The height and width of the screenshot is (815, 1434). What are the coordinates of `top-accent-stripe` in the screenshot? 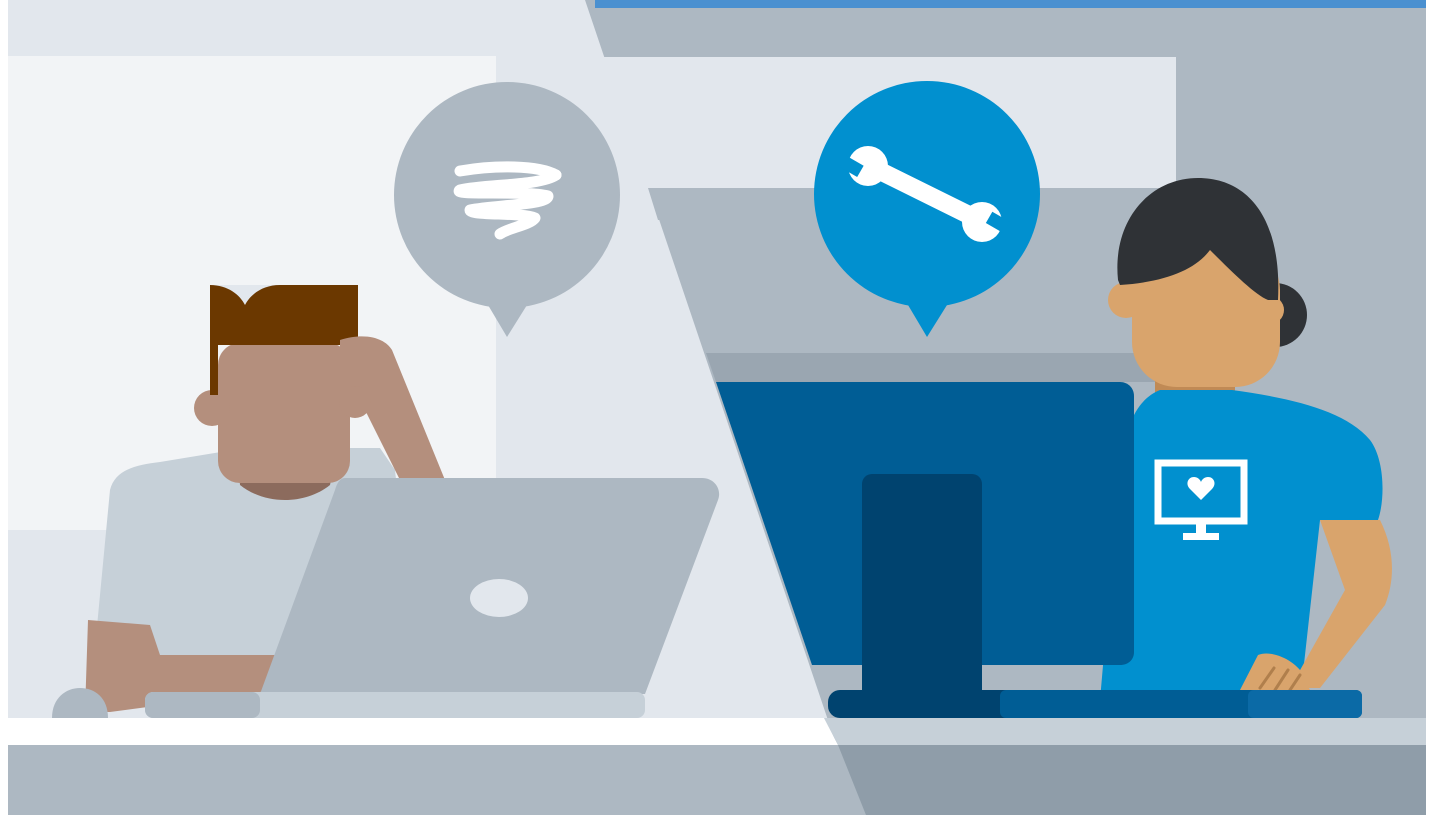 It's located at (1014, 4).